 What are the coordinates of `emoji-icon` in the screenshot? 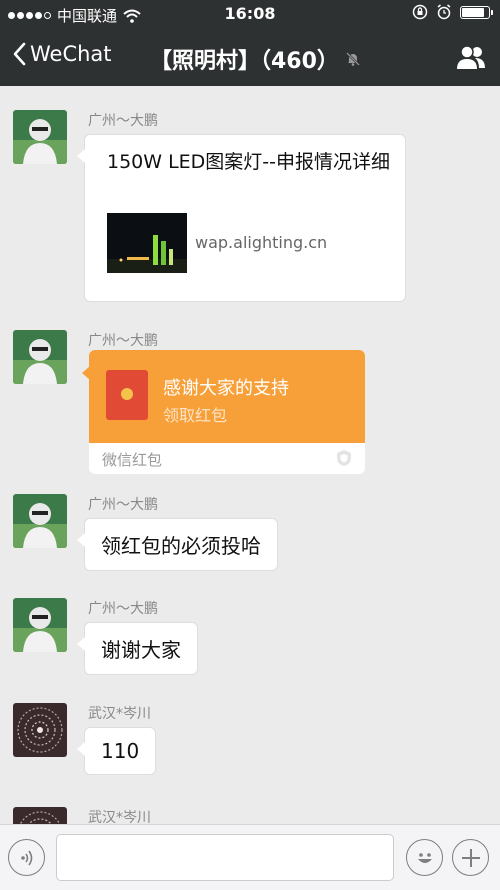 It's located at (424, 857).